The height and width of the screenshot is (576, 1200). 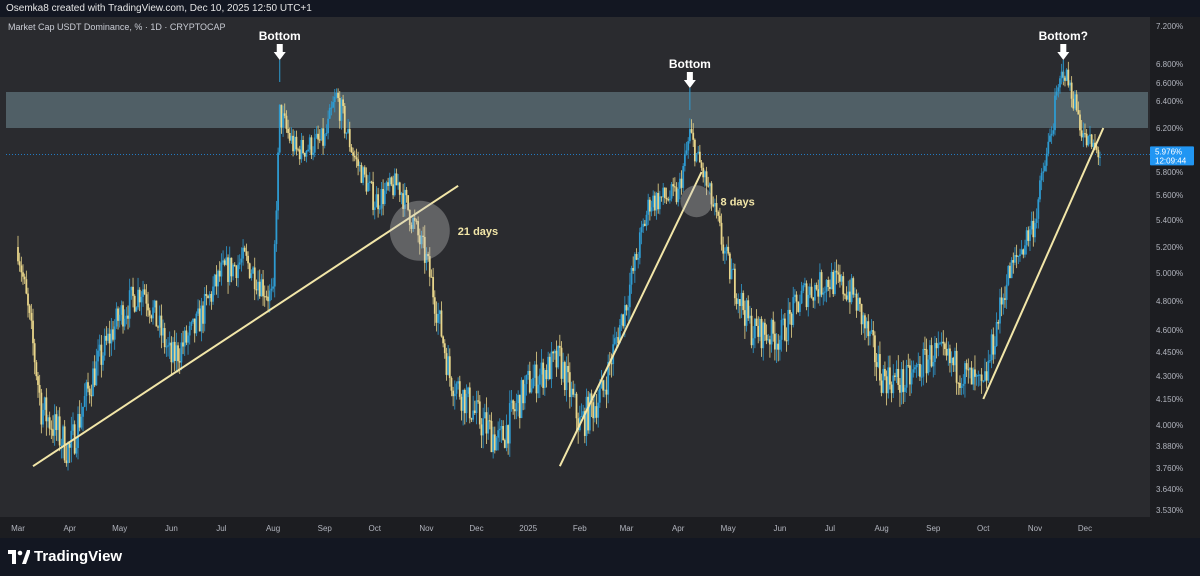 I want to click on price-tick-label: 6.600%, so click(x=1169, y=83).